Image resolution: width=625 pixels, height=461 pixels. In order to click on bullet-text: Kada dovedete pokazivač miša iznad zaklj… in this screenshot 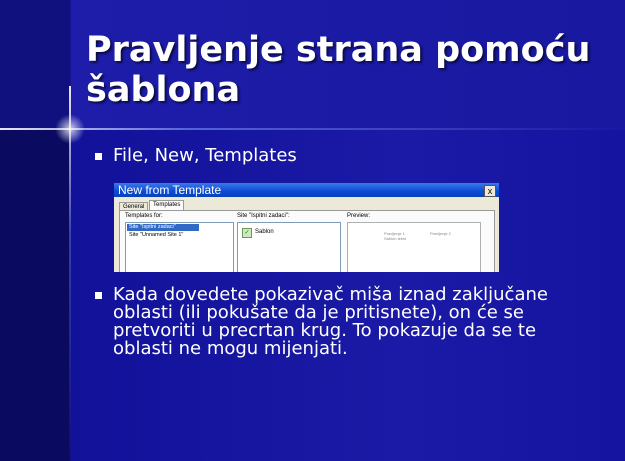, I will do `click(330, 321)`.